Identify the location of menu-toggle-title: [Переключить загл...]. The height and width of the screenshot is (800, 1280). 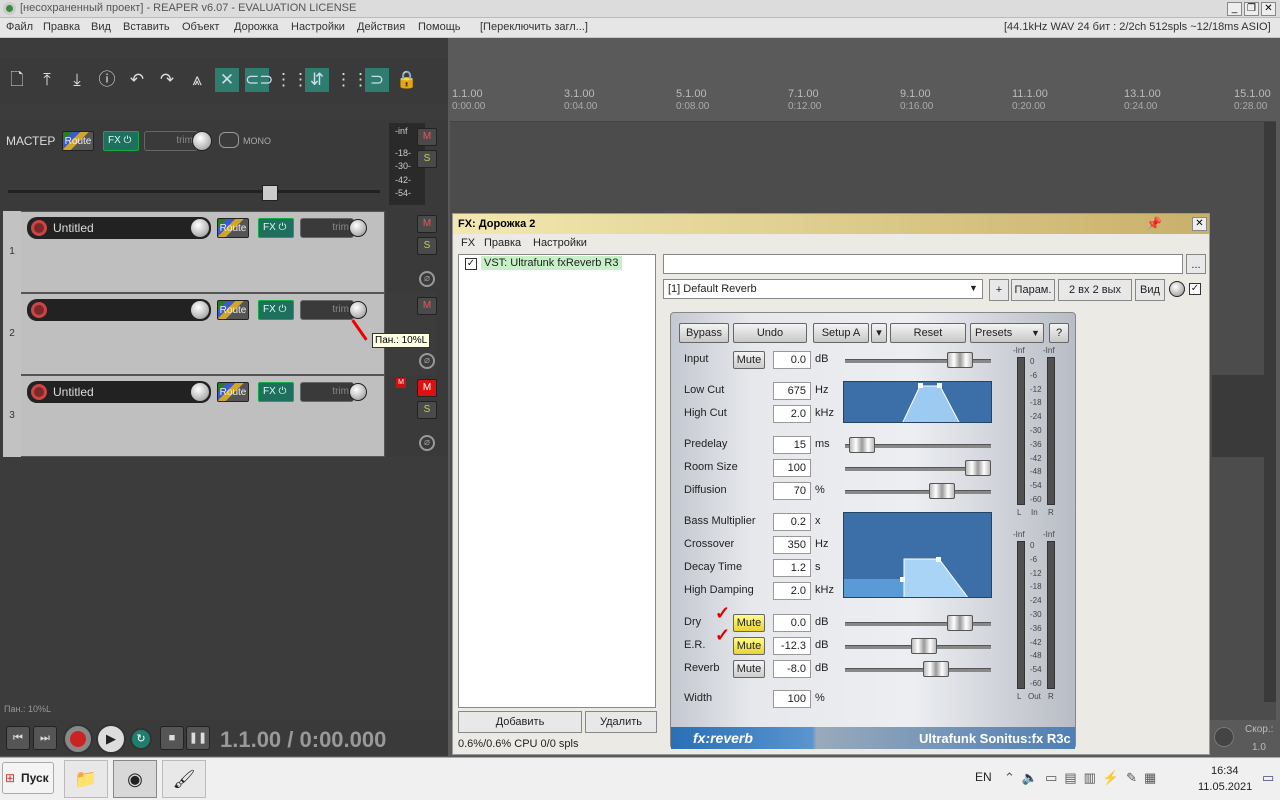
(534, 27).